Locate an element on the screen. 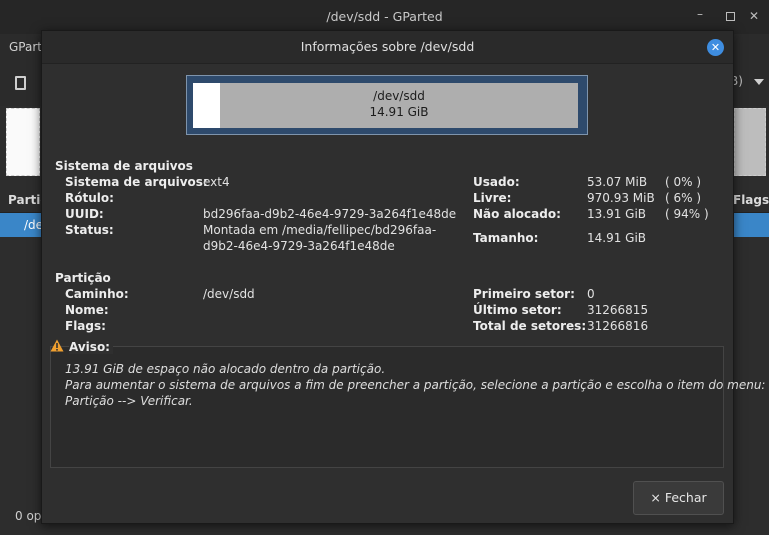 The height and width of the screenshot is (535, 769). total-sectors-label: Total de setores: is located at coordinates (530, 326).